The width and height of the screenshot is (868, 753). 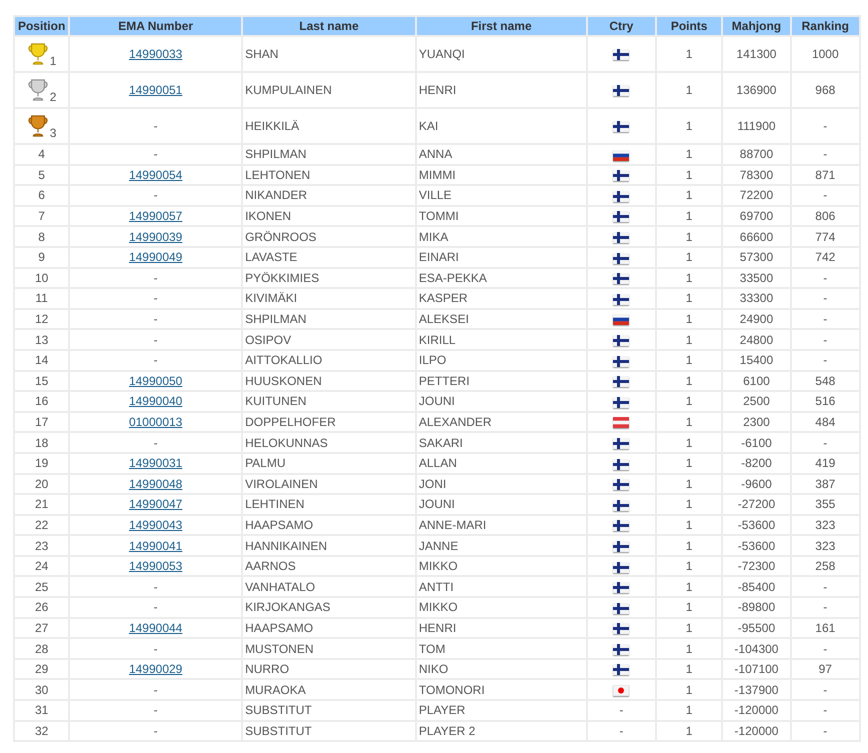 What do you see at coordinates (757, 195) in the screenshot?
I see `mahjong-score: 72200` at bounding box center [757, 195].